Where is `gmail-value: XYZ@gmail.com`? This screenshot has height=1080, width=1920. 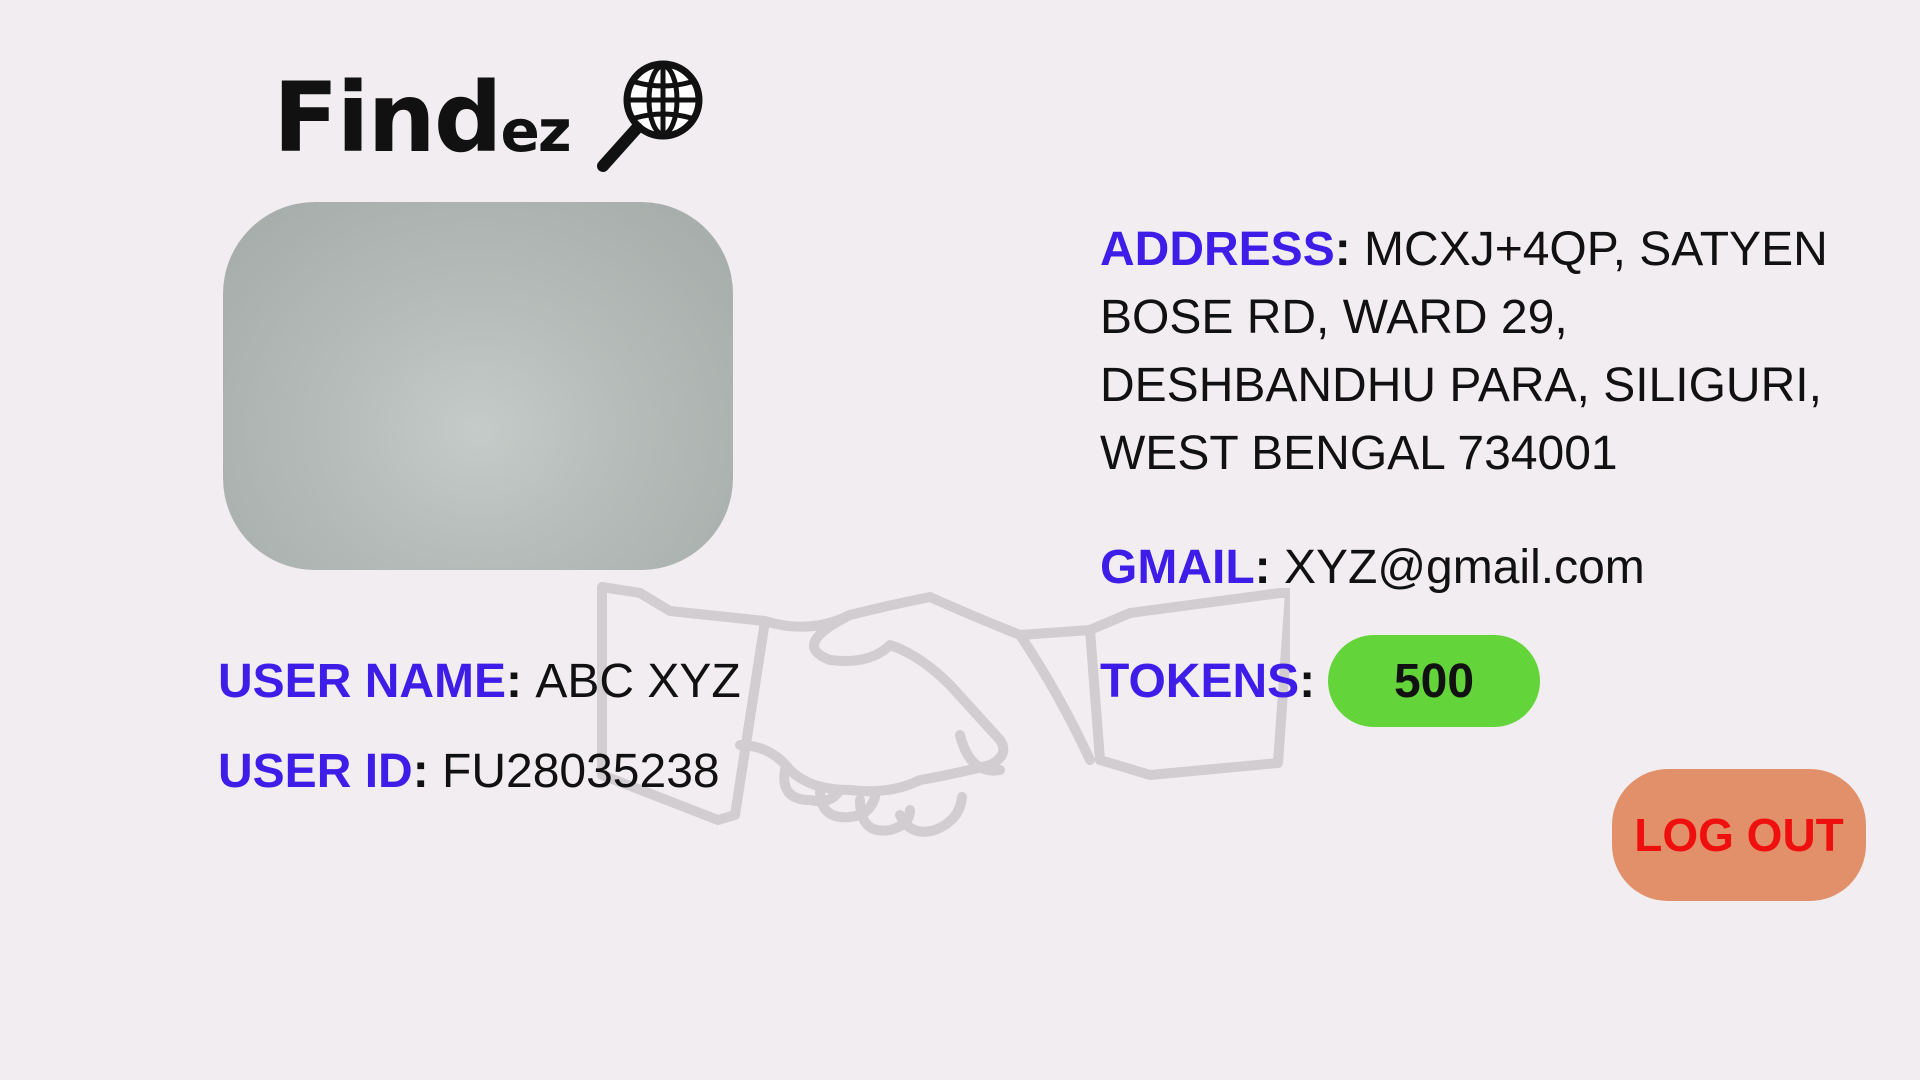 gmail-value: XYZ@gmail.com is located at coordinates (1464, 567).